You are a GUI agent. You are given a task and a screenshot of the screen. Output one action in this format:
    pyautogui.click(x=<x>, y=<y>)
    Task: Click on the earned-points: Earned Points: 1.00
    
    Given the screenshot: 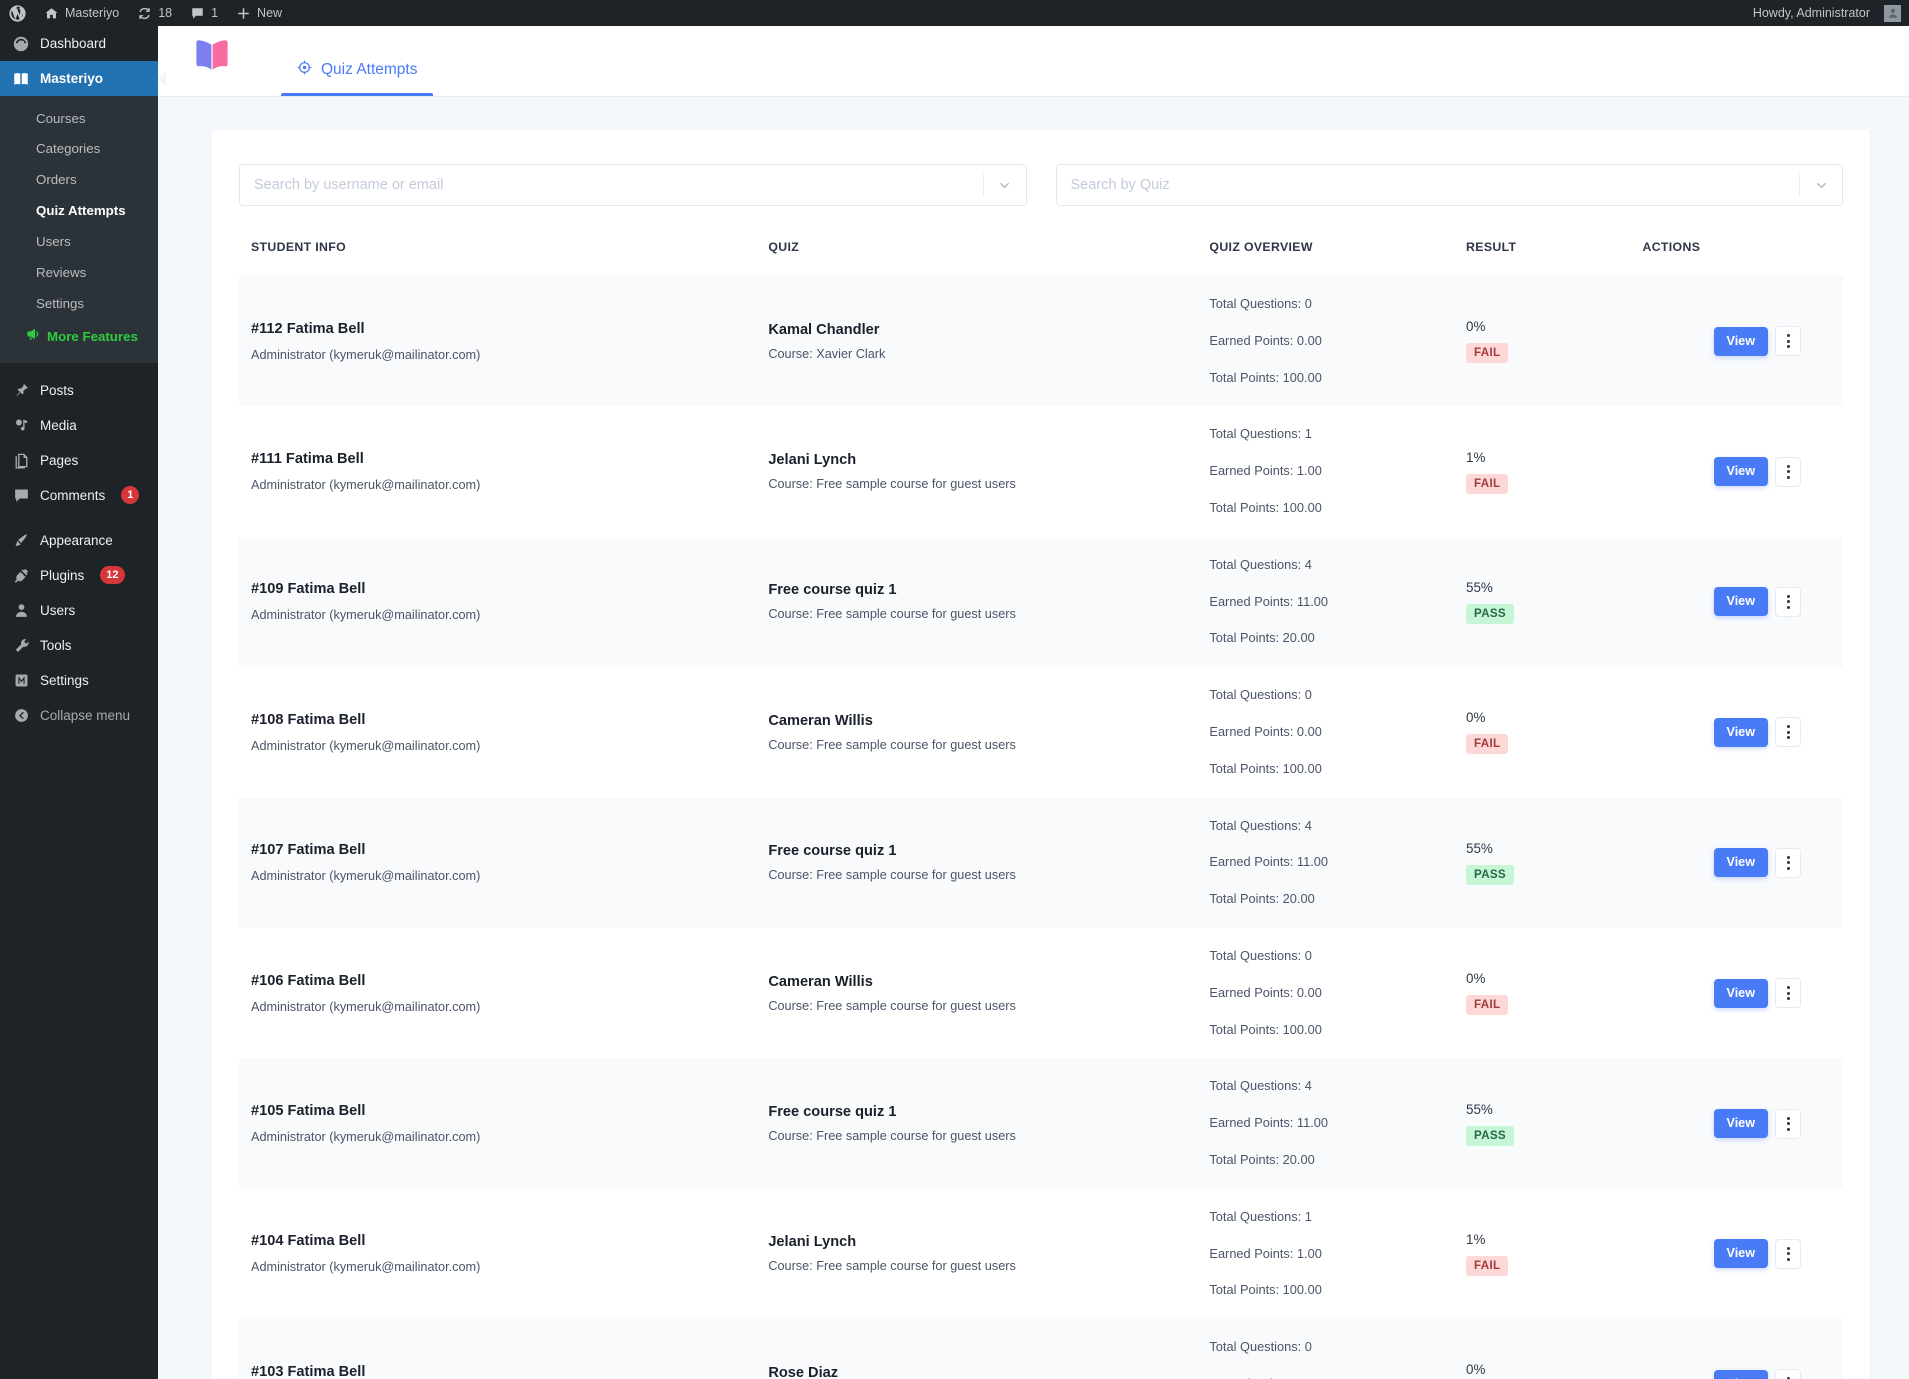 What is the action you would take?
    pyautogui.click(x=1265, y=471)
    